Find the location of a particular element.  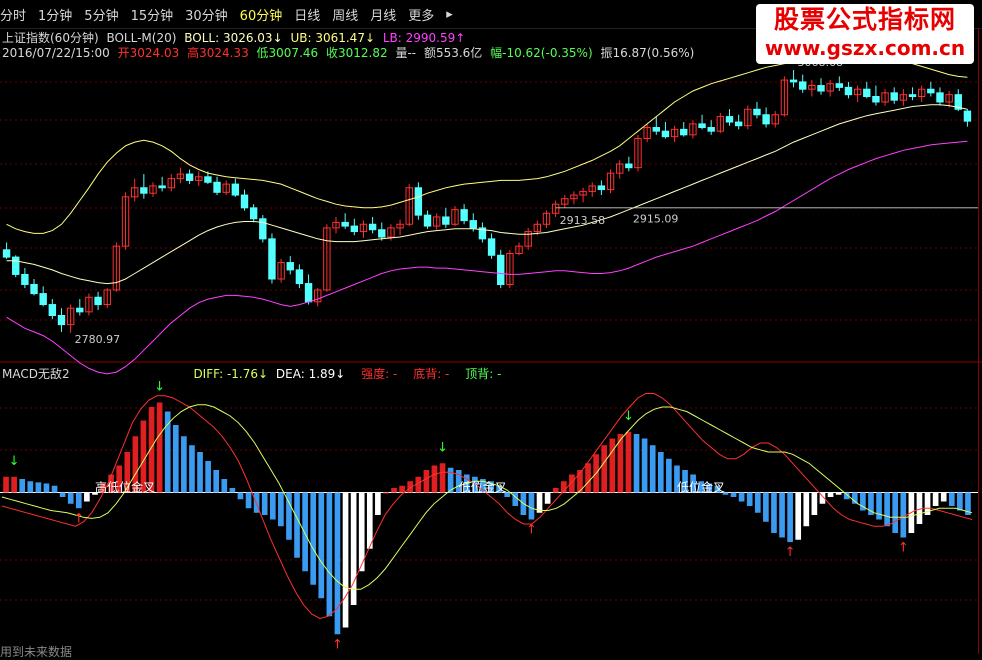

macd-signal-label: 高低位金叉 is located at coordinates (125, 487).